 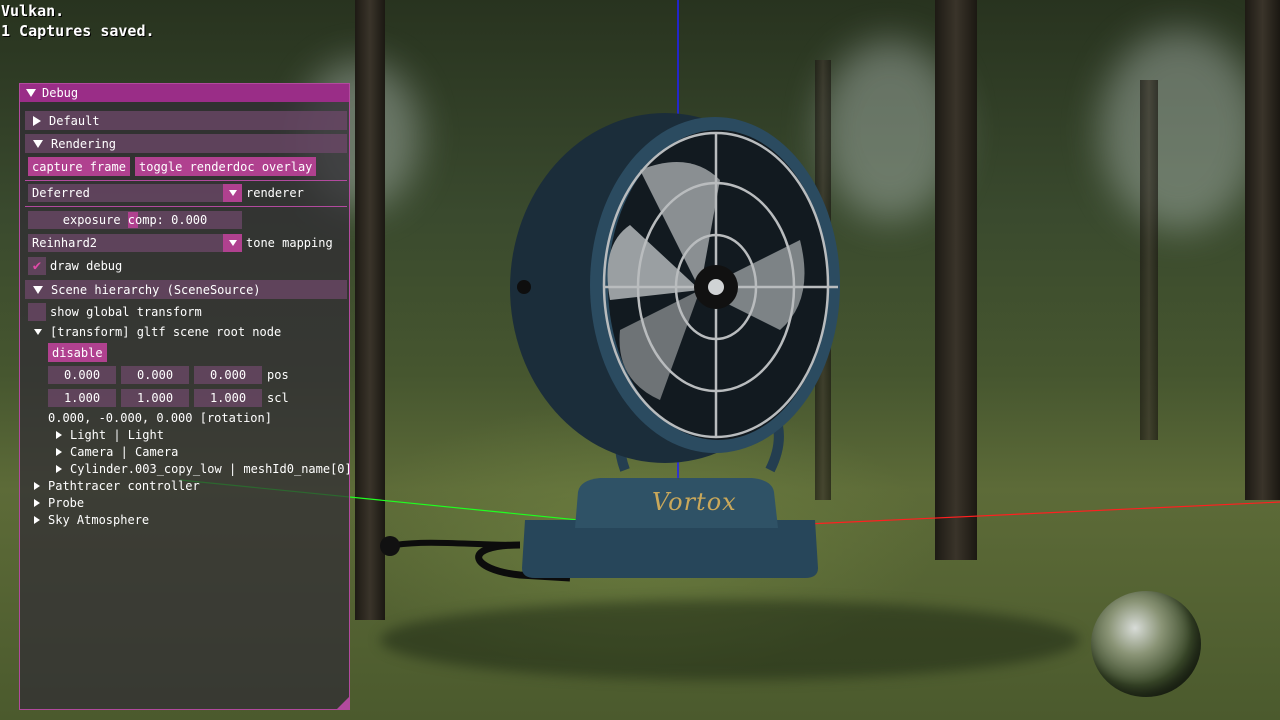 I want to click on section-rendering-label: Rendering, so click(x=84, y=143).